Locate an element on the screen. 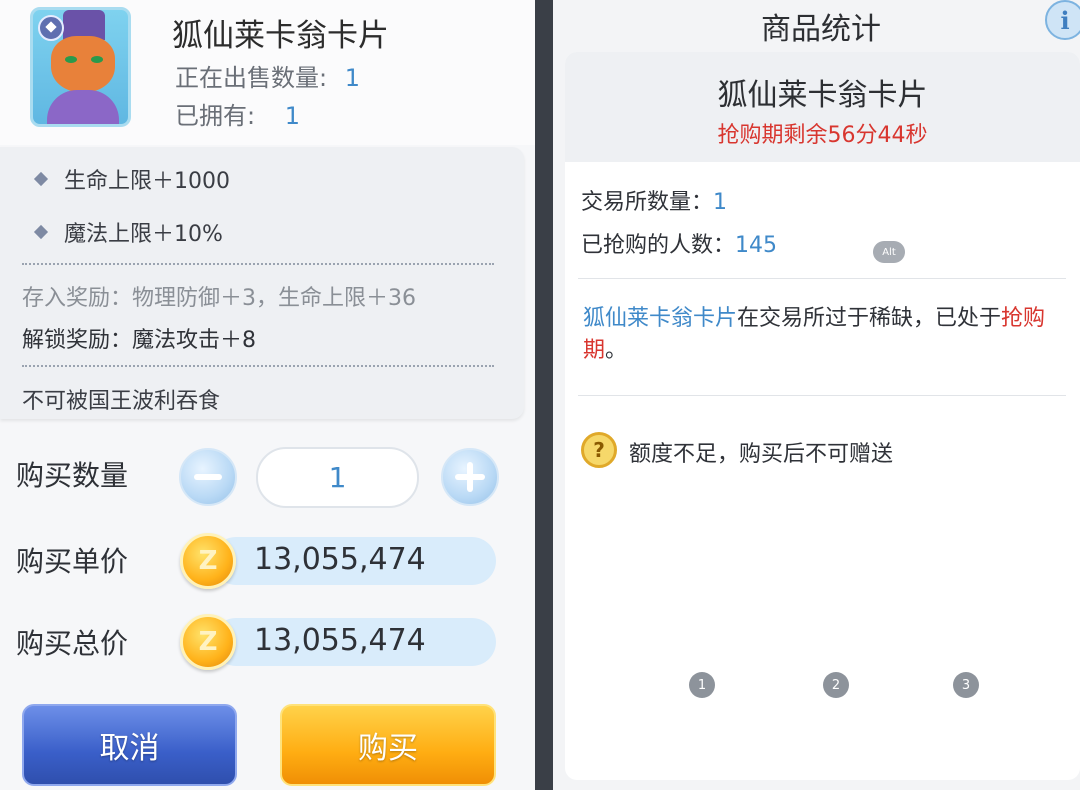  stat-text: 魔法上限＋10% is located at coordinates (143, 234).